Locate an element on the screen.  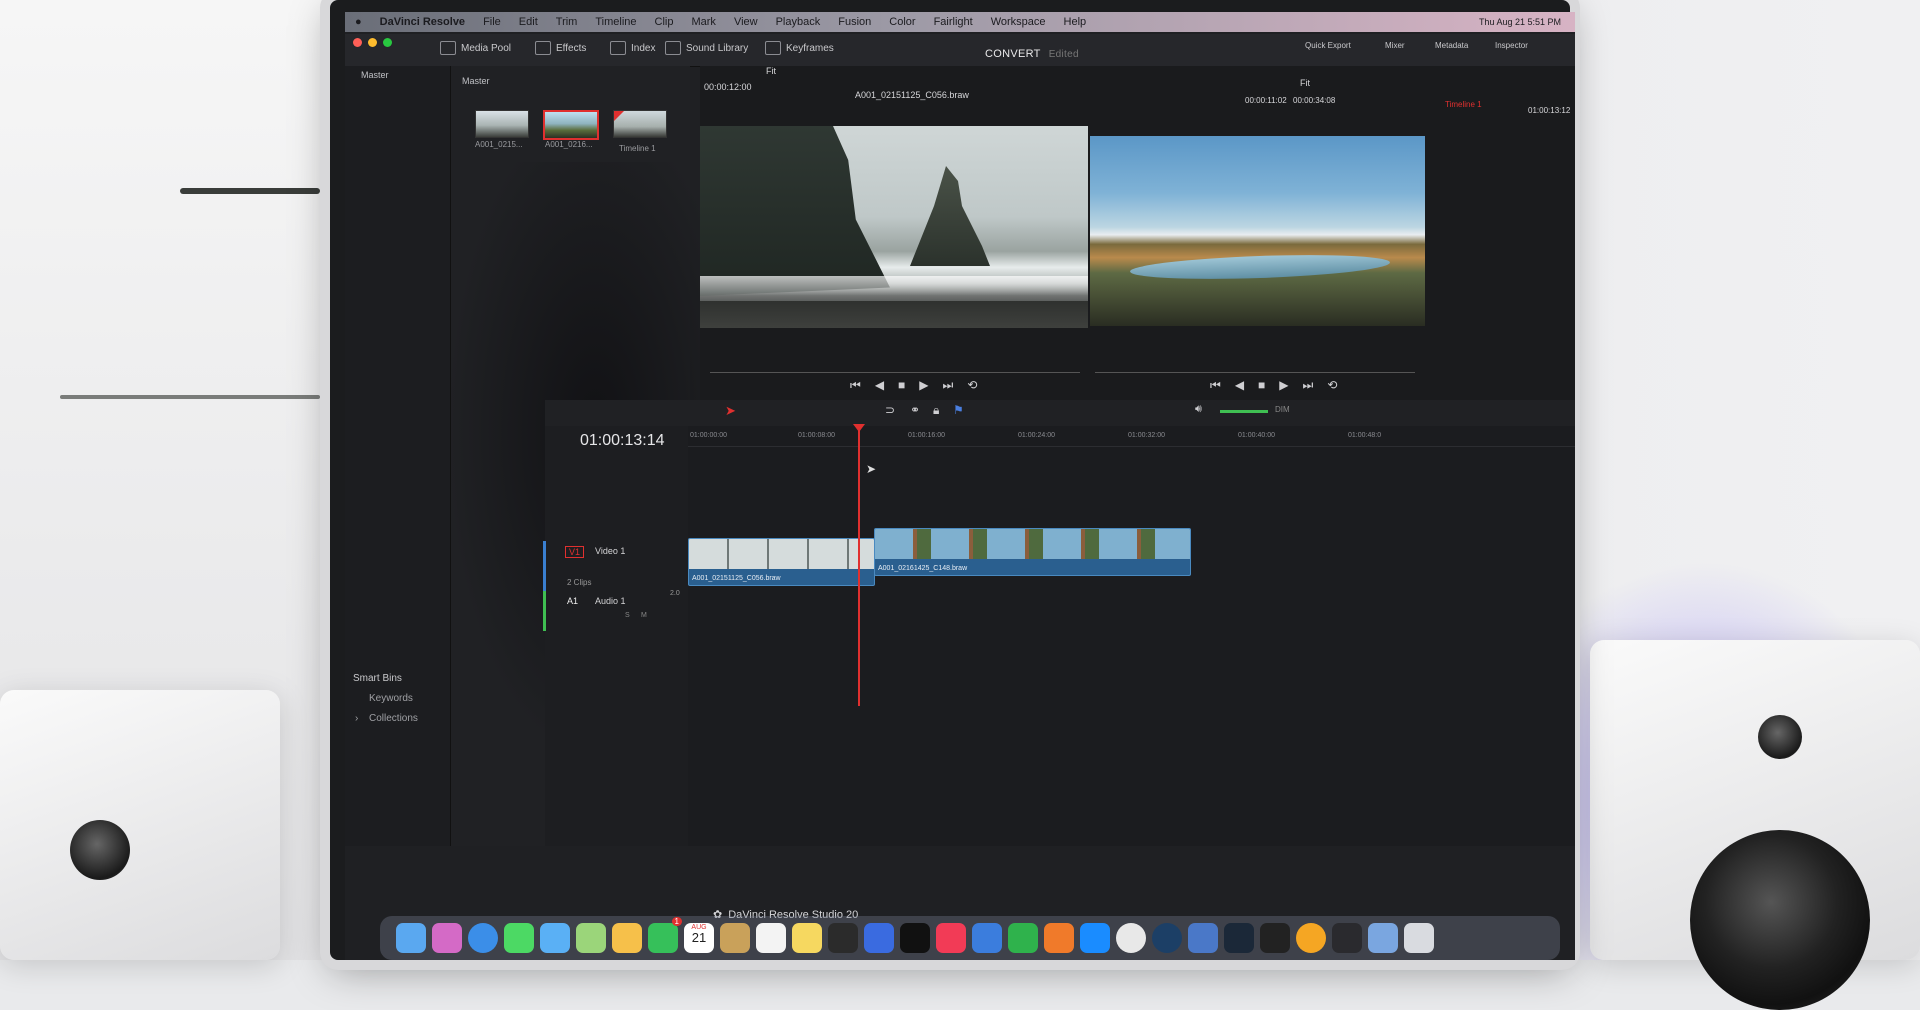
playhead is located at coordinates (859, 565).